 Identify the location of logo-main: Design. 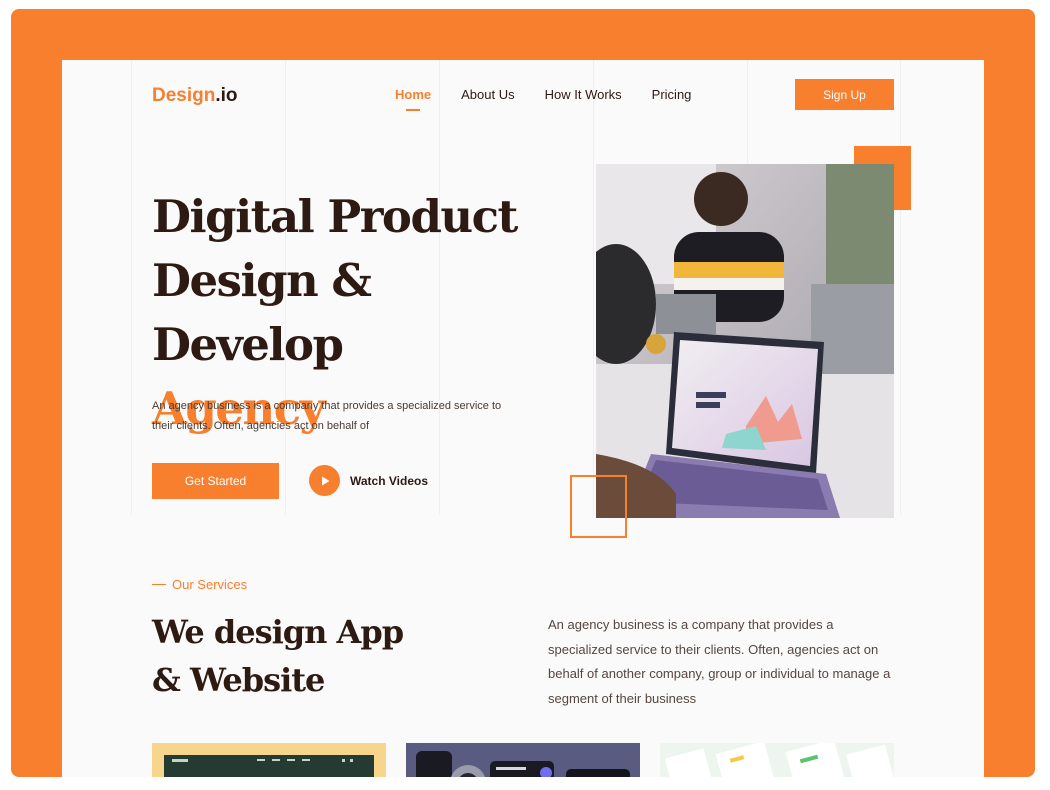
(184, 95).